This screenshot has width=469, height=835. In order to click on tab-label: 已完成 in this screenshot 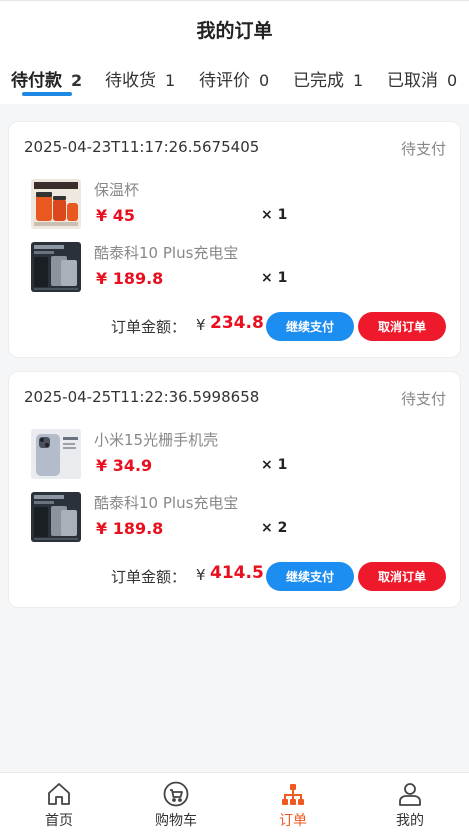, I will do `click(318, 81)`.